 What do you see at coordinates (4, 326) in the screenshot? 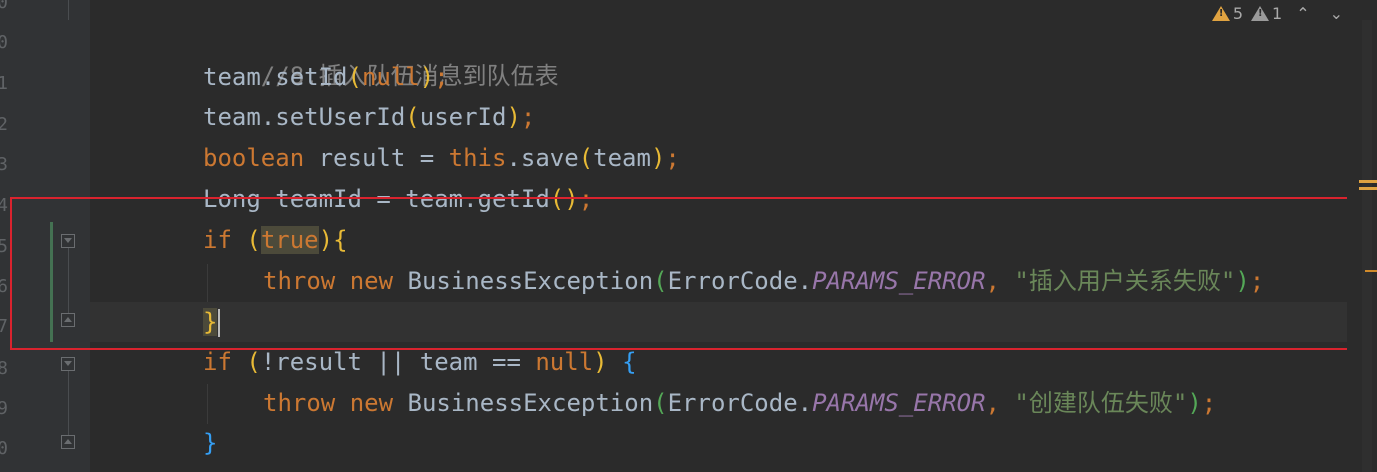
I see `line-number: 7` at bounding box center [4, 326].